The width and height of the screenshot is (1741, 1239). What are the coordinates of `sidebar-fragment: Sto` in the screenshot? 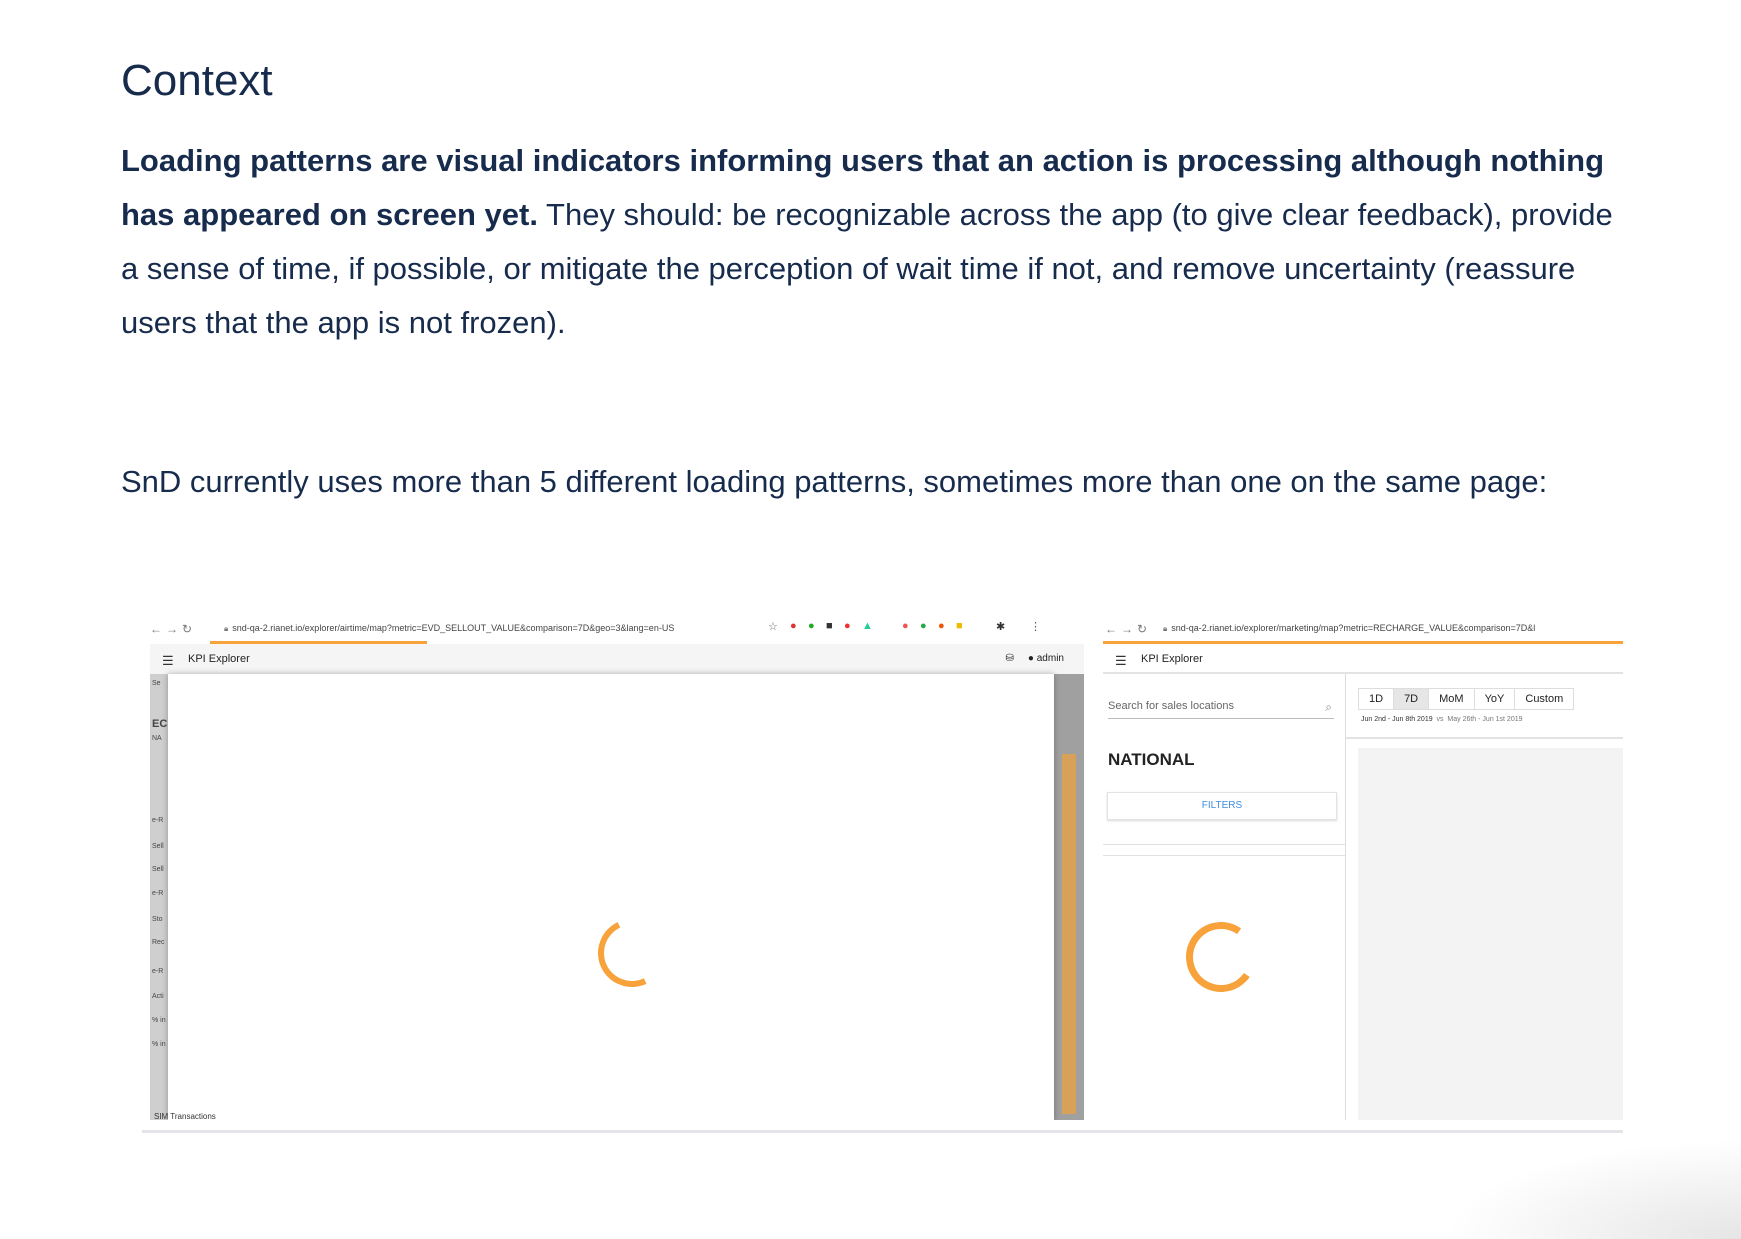 It's located at (157, 919).